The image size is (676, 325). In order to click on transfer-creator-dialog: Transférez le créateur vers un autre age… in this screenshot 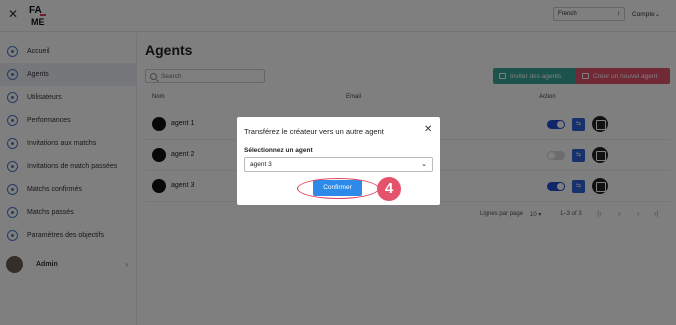, I will do `click(338, 161)`.